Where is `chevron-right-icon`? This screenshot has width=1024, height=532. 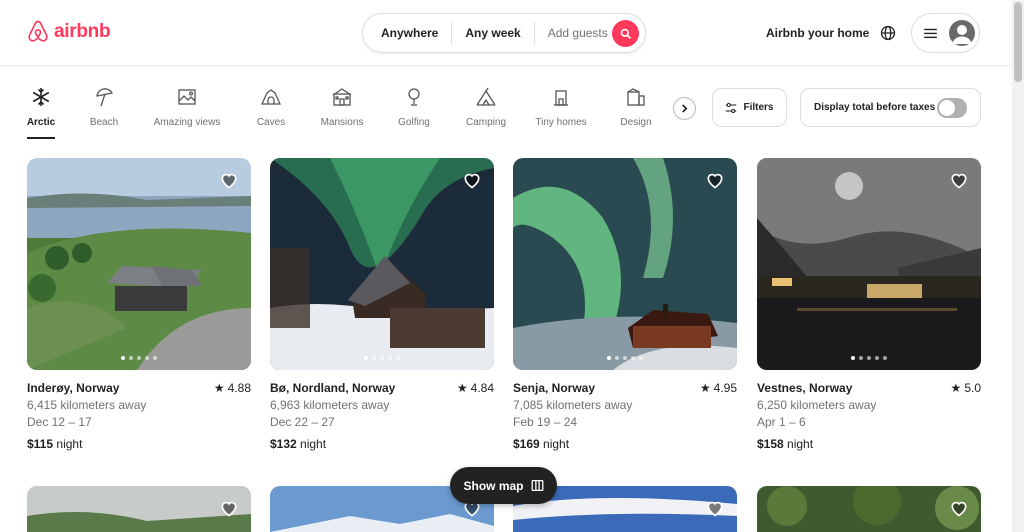 chevron-right-icon is located at coordinates (685, 108).